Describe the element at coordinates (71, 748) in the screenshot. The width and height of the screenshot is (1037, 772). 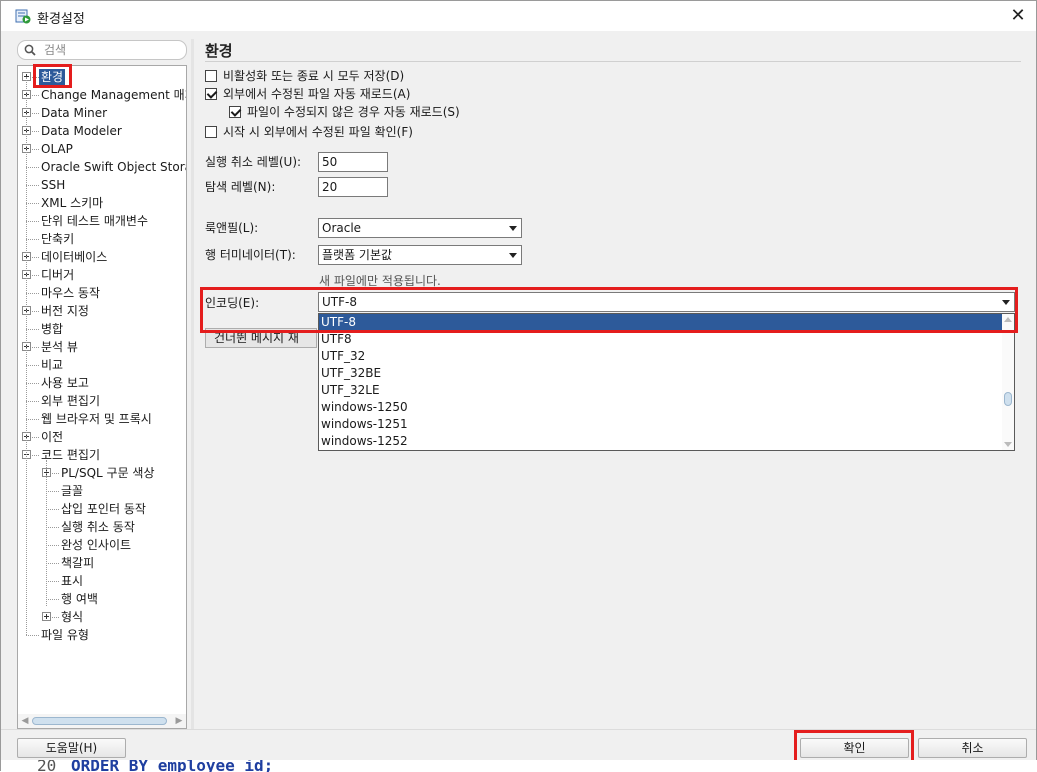
I see `help-button: 도움말(H)` at that location.